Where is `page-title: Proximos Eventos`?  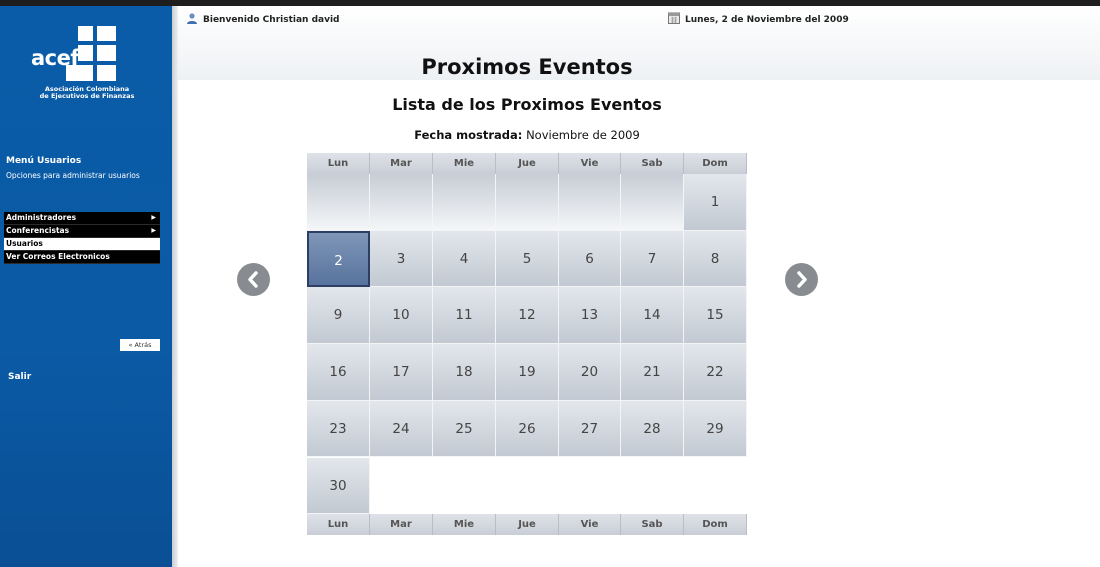 page-title: Proximos Eventos is located at coordinates (527, 67).